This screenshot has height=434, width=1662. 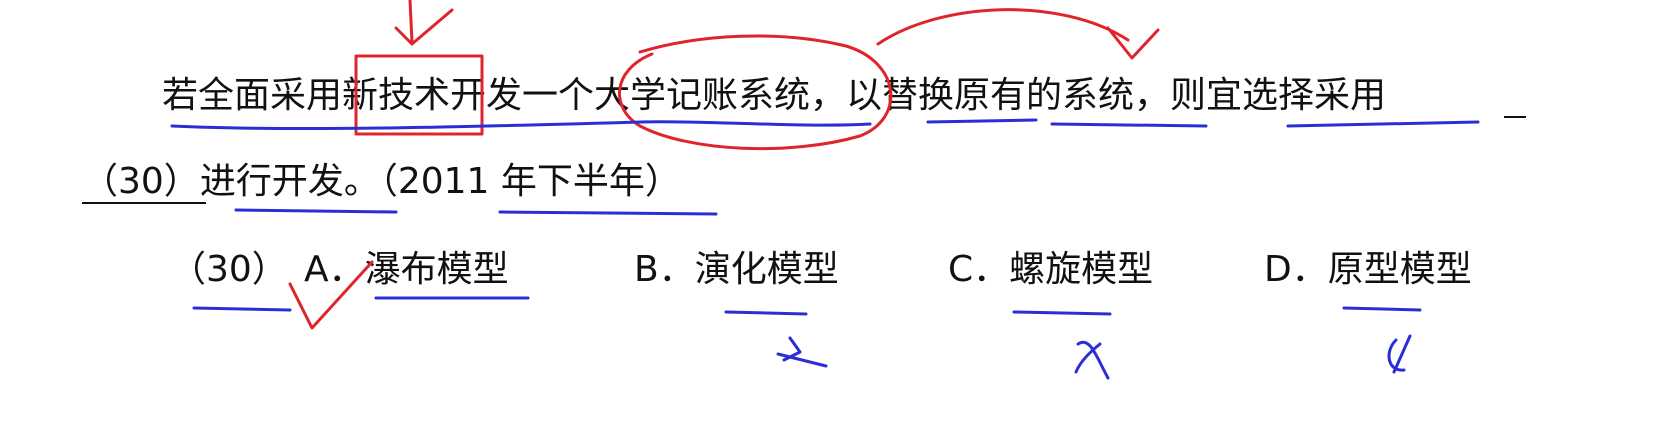 I want to click on option-b: B．演化模型, so click(x=736, y=269).